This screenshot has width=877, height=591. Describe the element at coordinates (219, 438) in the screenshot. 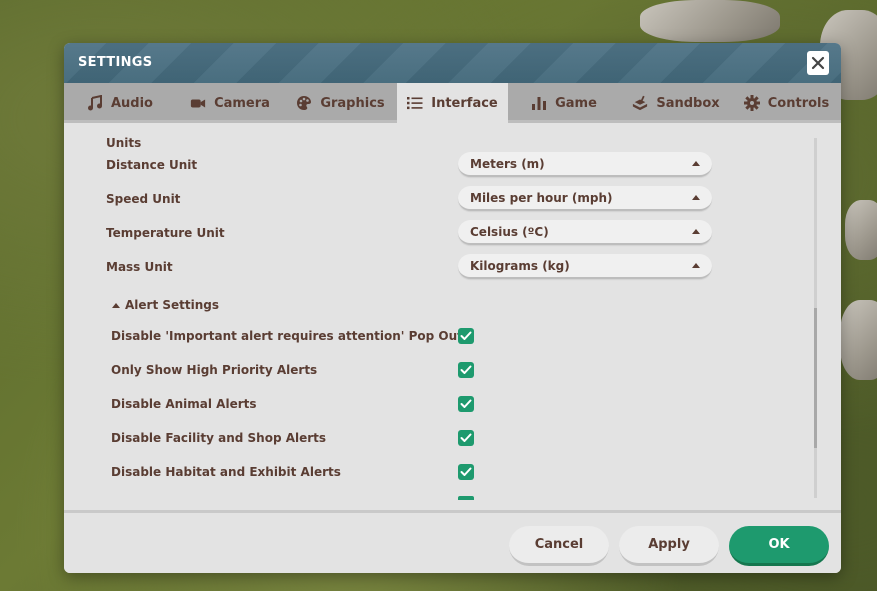

I see `alert-option-label: Disable Facility and Shop Alerts` at that location.